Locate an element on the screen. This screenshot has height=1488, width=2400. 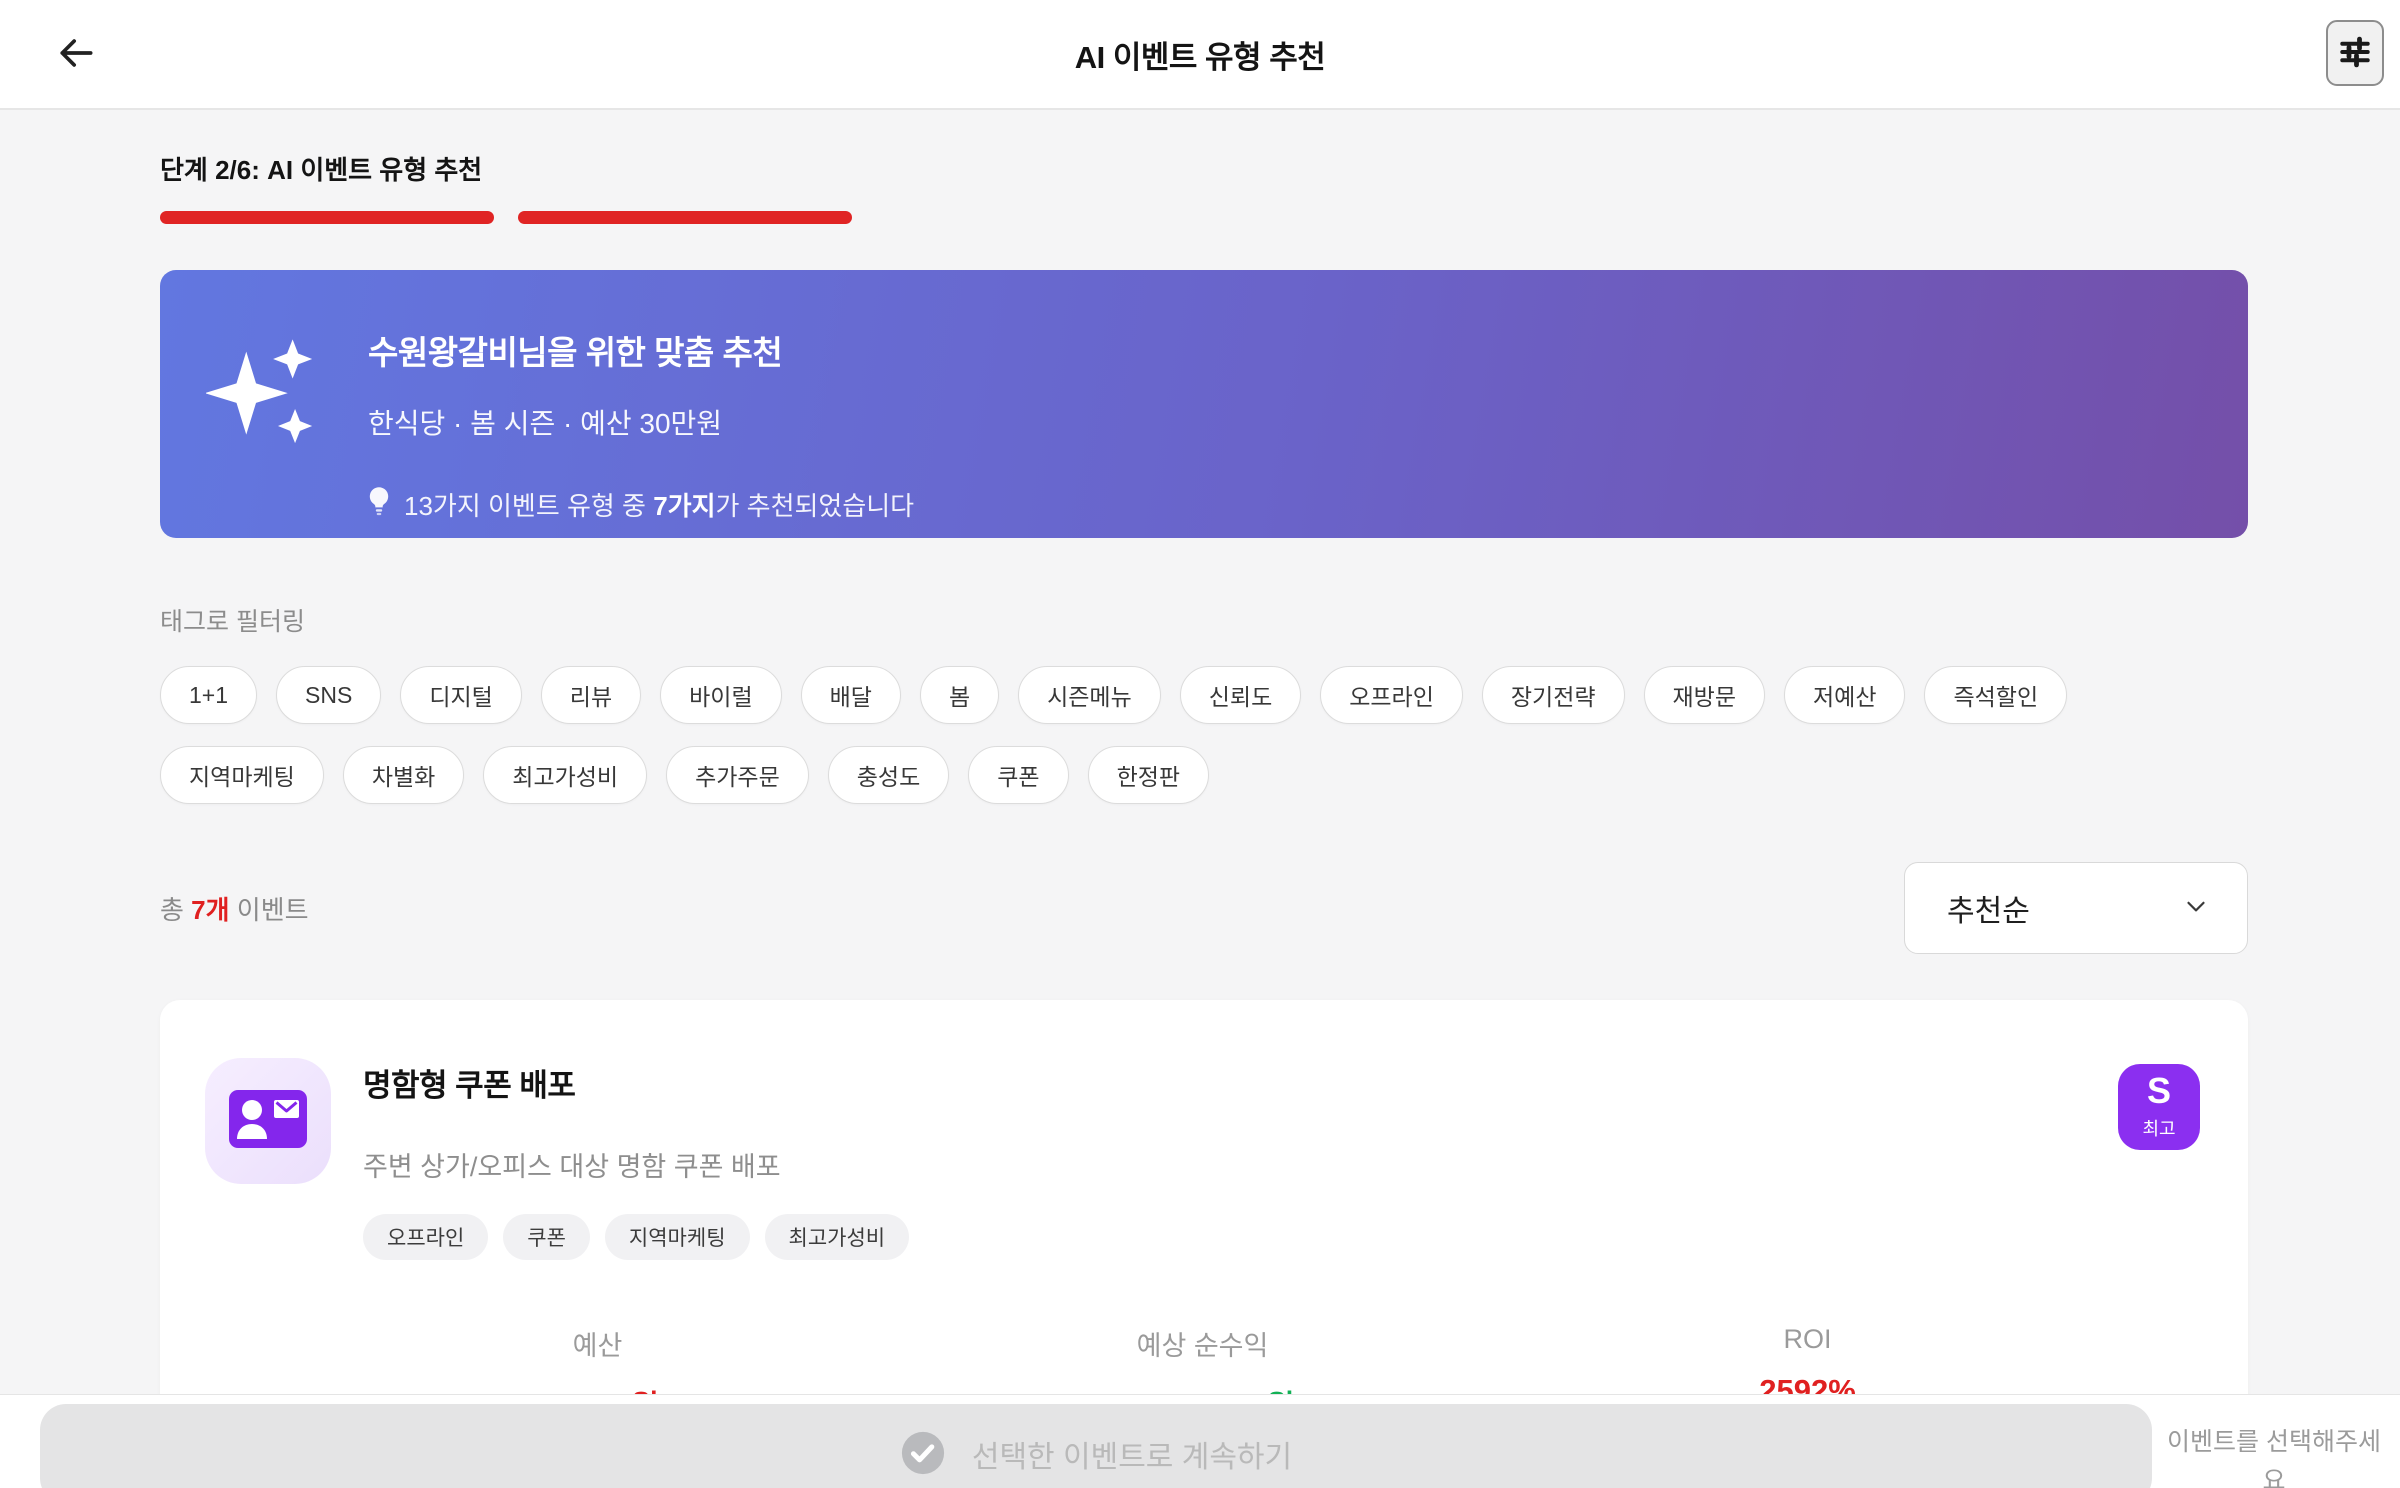
tag-chip: 재방문 is located at coordinates (1704, 695).